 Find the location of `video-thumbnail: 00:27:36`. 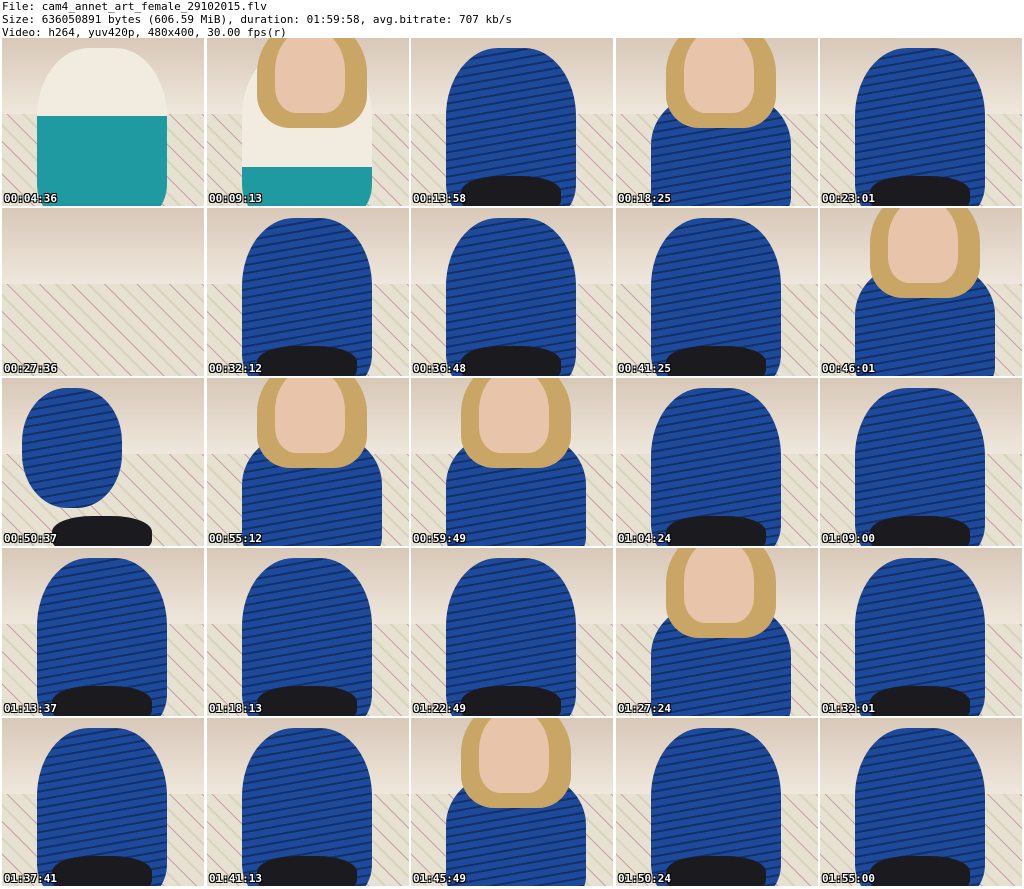

video-thumbnail: 00:27:36 is located at coordinates (103, 292).